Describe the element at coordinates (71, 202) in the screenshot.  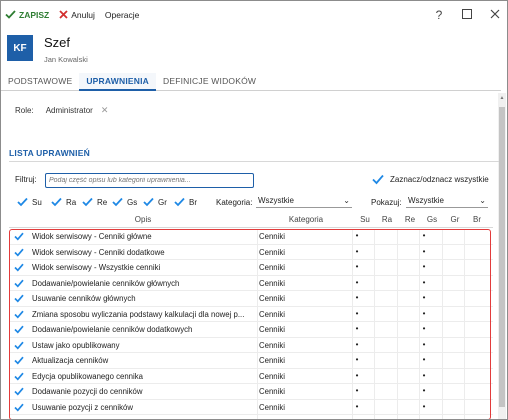
I see `flag-label: Ra` at that location.